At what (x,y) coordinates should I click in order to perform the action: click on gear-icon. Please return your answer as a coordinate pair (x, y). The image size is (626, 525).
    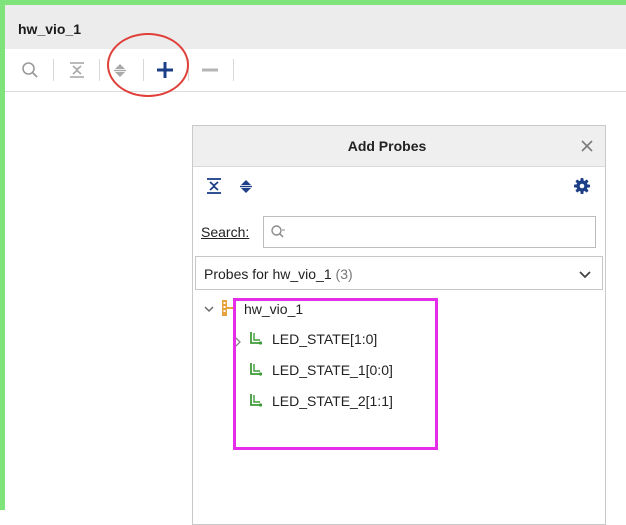
    Looking at the image, I should click on (583, 187).